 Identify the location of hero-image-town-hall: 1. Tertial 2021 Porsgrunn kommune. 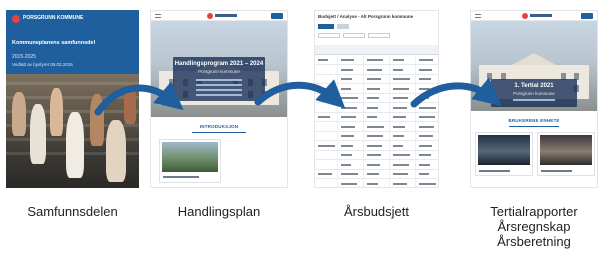
(534, 66).